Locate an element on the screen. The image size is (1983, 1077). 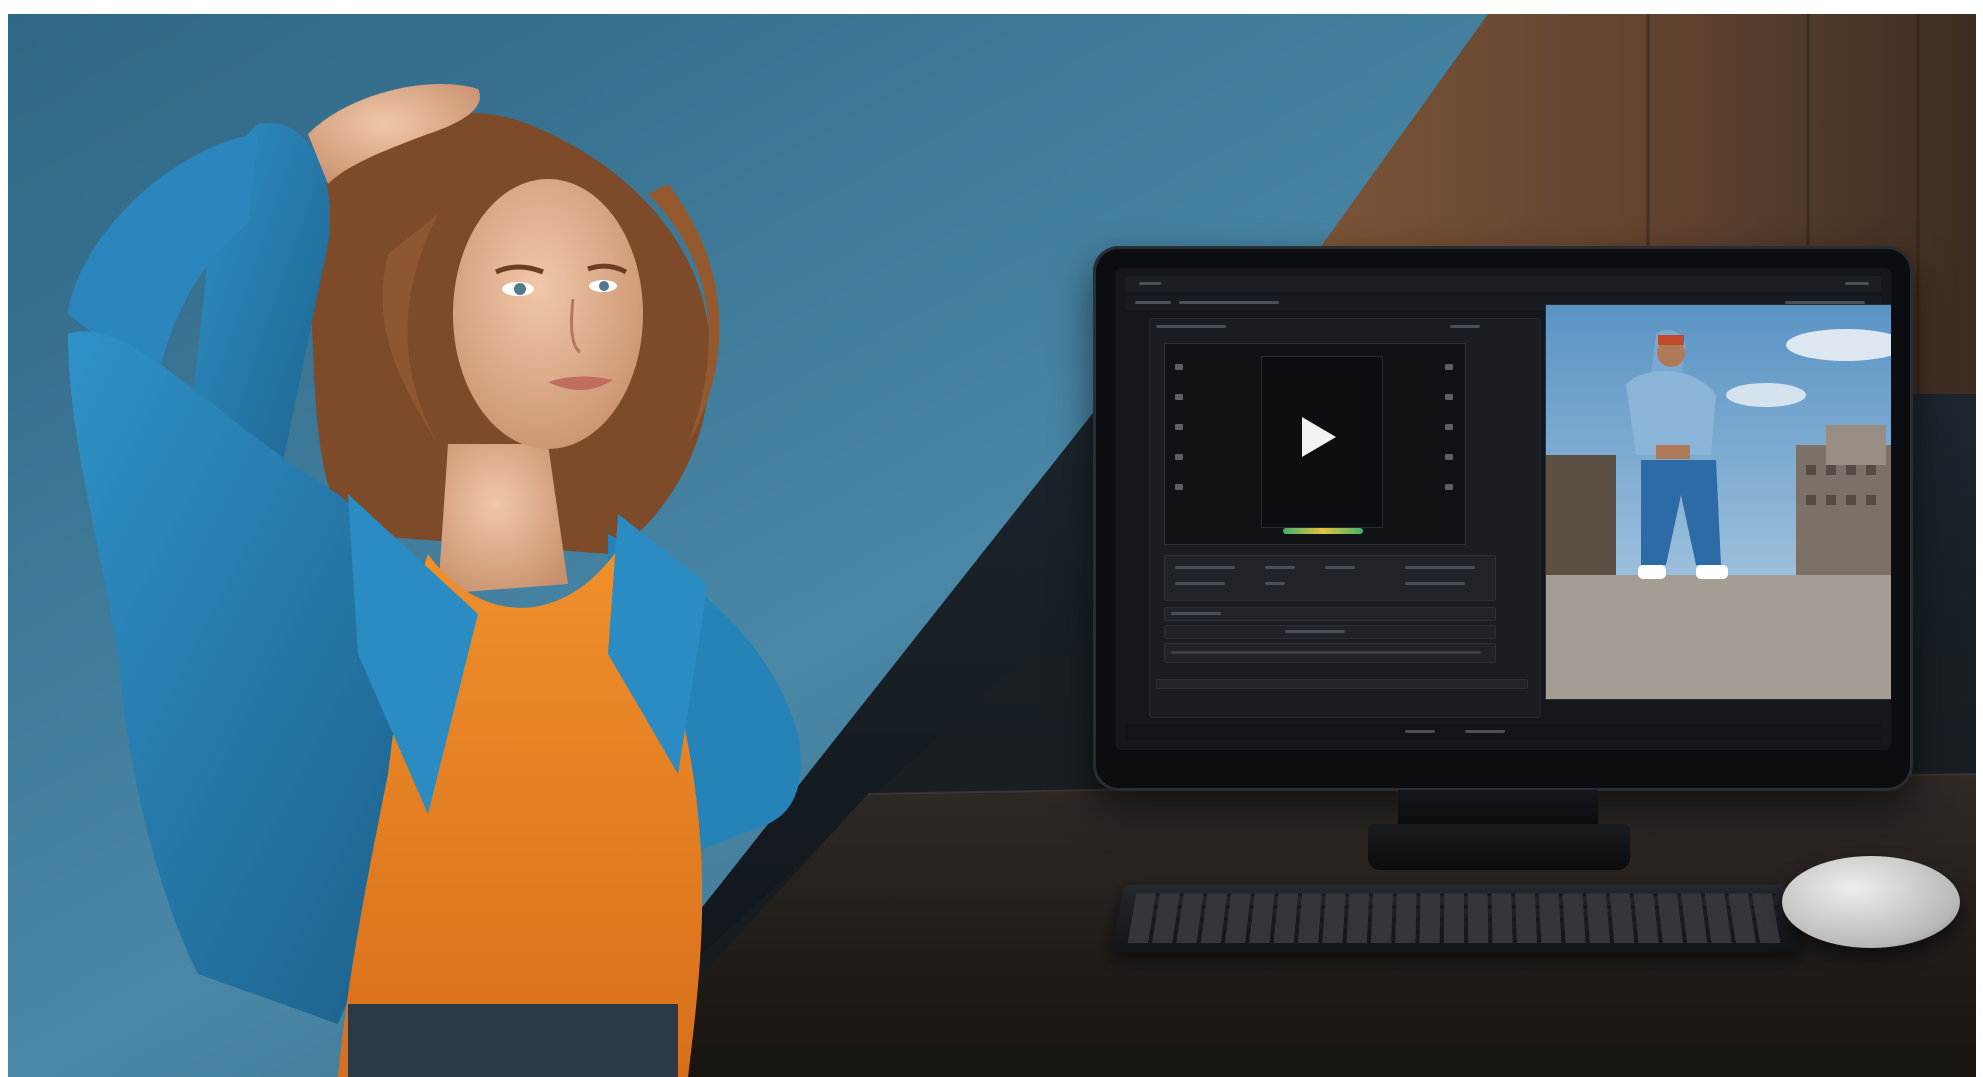
layer-panel is located at coordinates (1330, 614).